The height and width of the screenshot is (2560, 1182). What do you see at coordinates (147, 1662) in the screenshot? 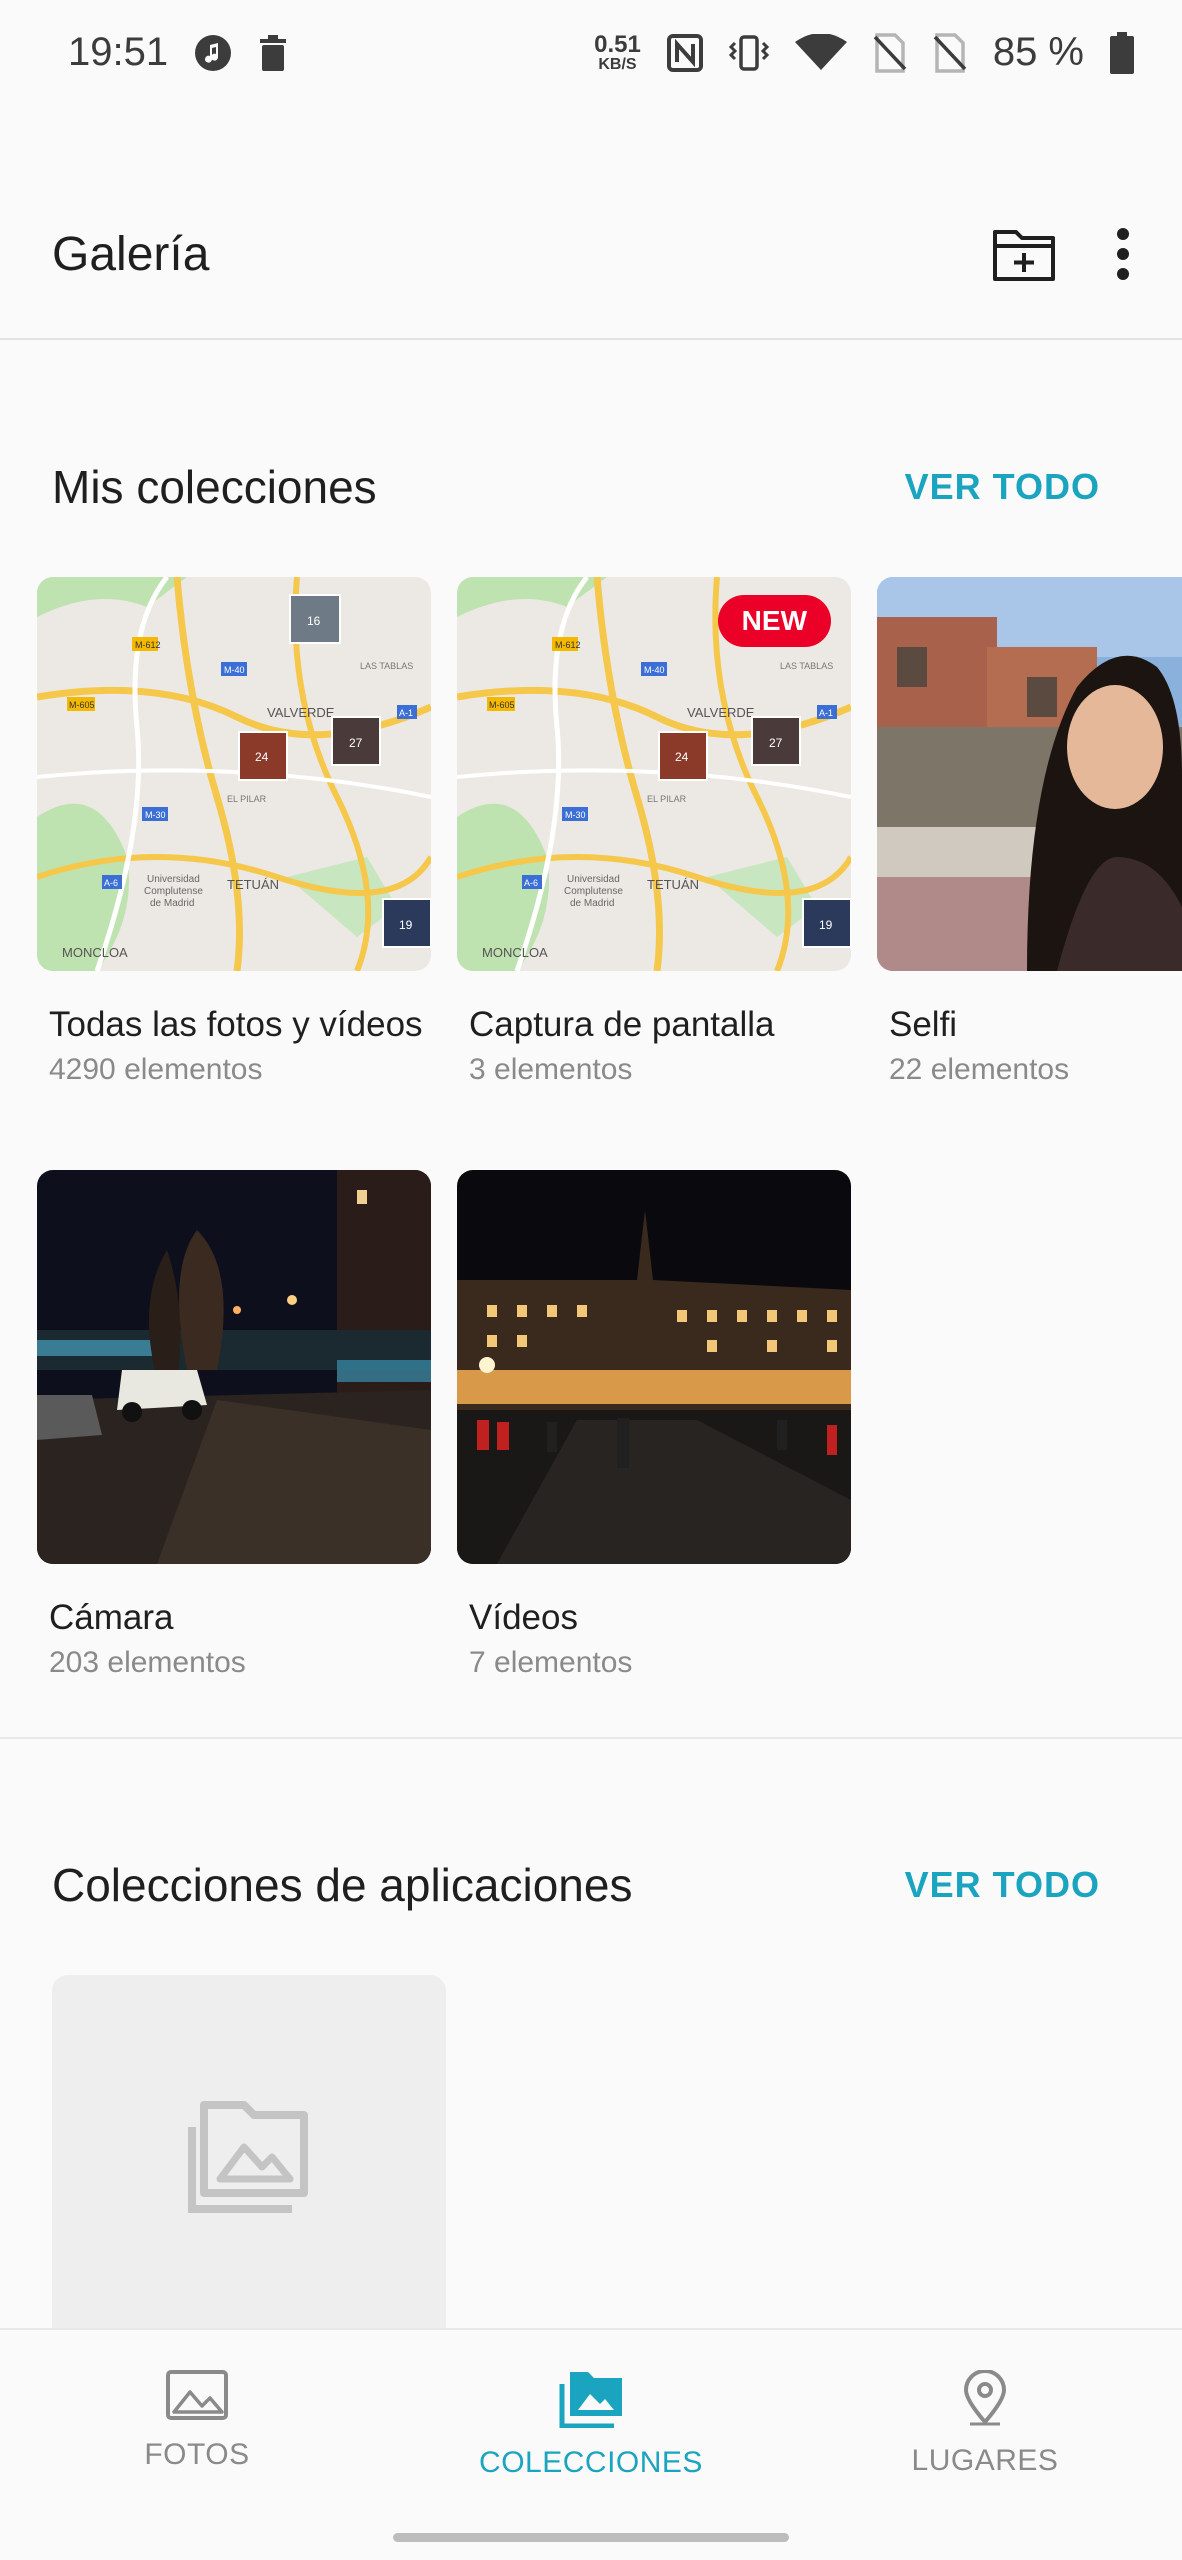
I see `album-count: 203 elementos` at bounding box center [147, 1662].